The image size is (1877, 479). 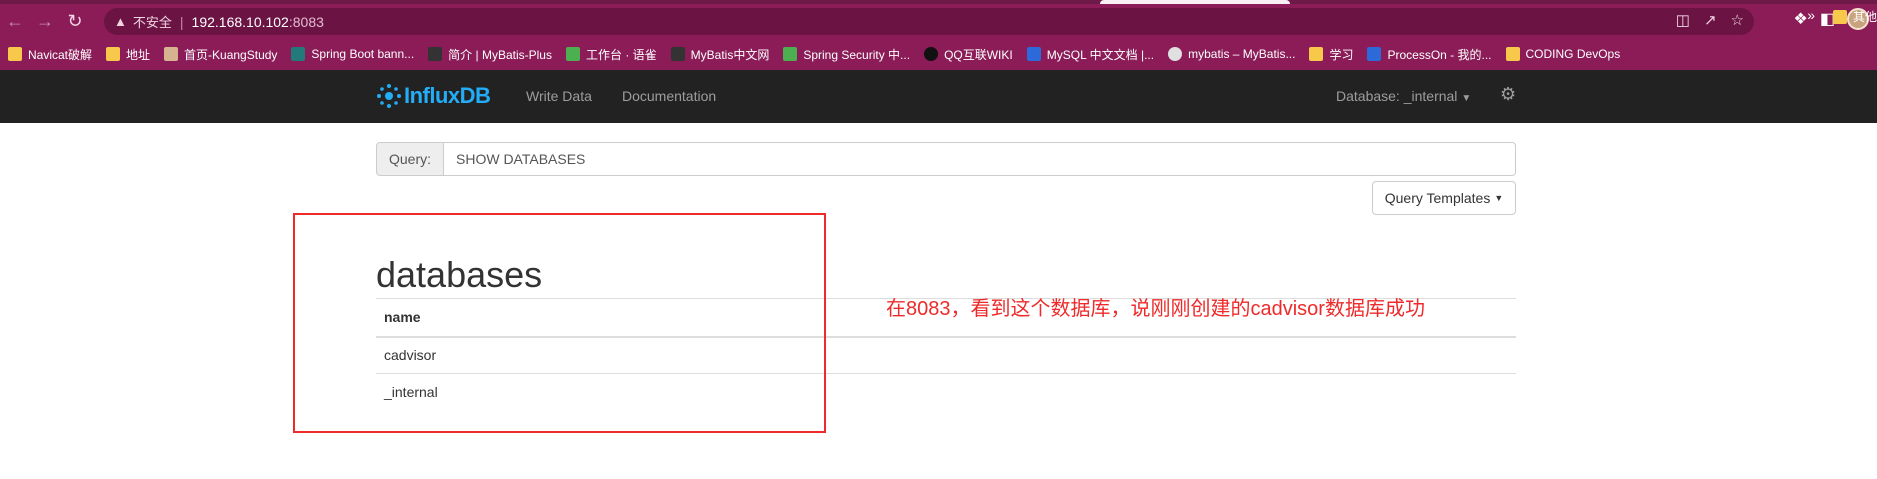 I want to click on bookmark-item: 工作台 · 语雀, so click(x=611, y=54).